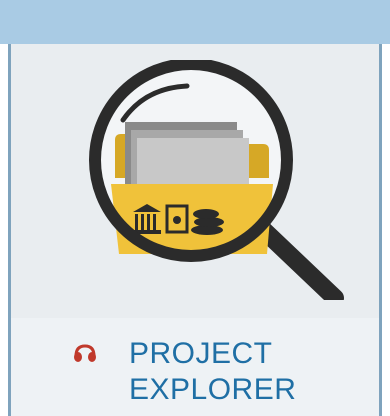 This screenshot has height=416, width=390. Describe the element at coordinates (85, 353) in the screenshot. I see `headphones-icon` at that location.